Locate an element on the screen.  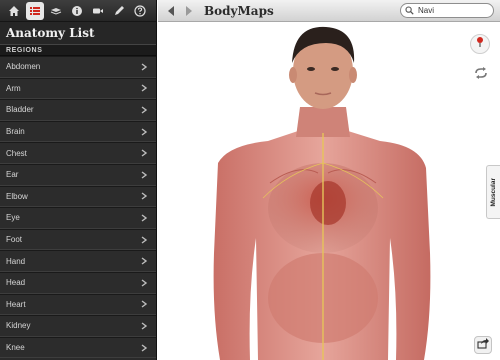
list-item-label: Elbow is located at coordinates (17, 196).